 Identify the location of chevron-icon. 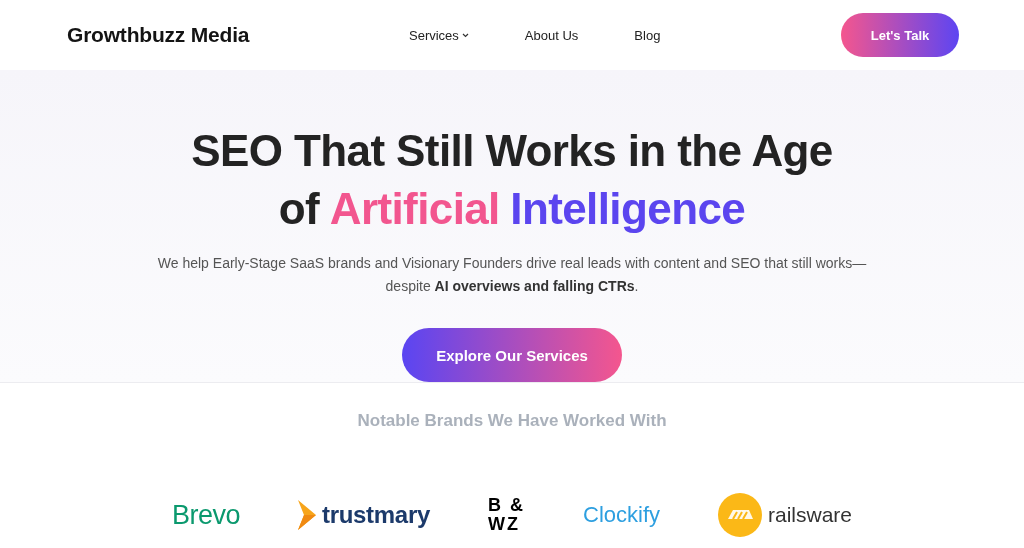
(307, 515).